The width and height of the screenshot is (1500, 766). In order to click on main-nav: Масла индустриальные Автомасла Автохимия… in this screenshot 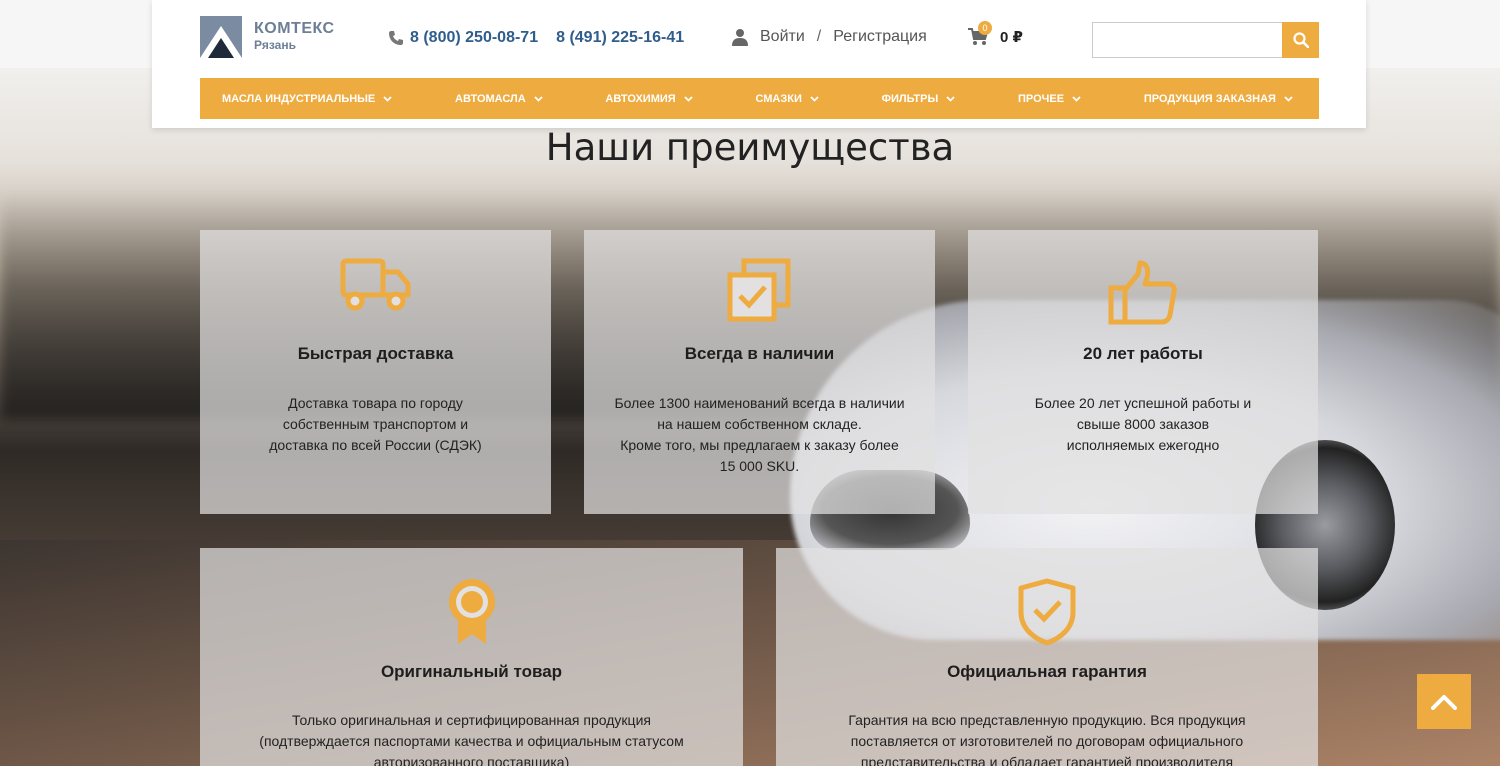, I will do `click(759, 98)`.